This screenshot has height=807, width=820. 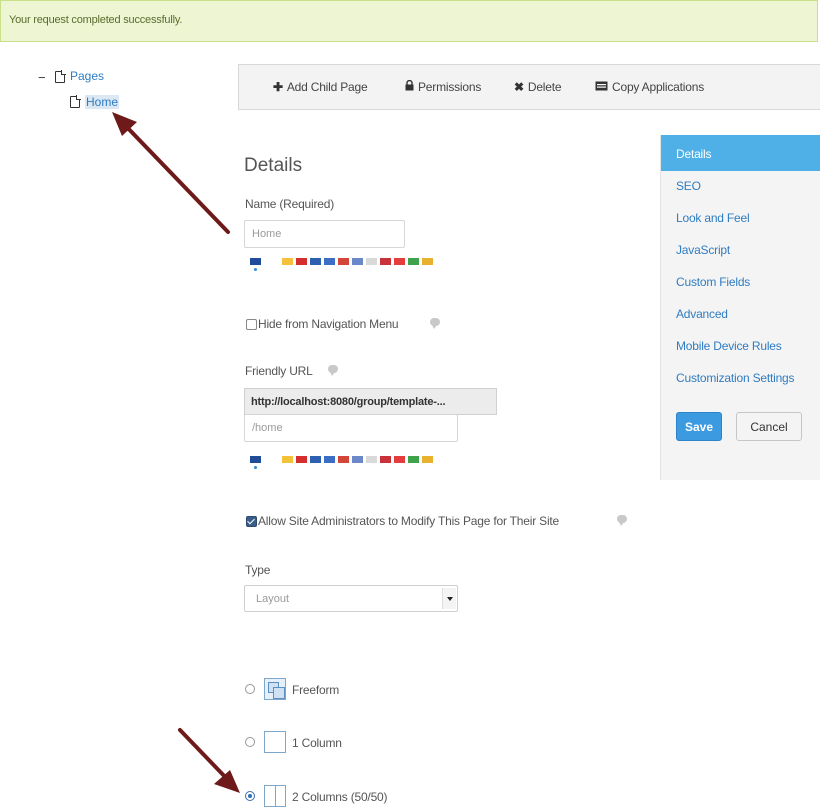 What do you see at coordinates (176, 452) in the screenshot?
I see `annotation-arrows` at bounding box center [176, 452].